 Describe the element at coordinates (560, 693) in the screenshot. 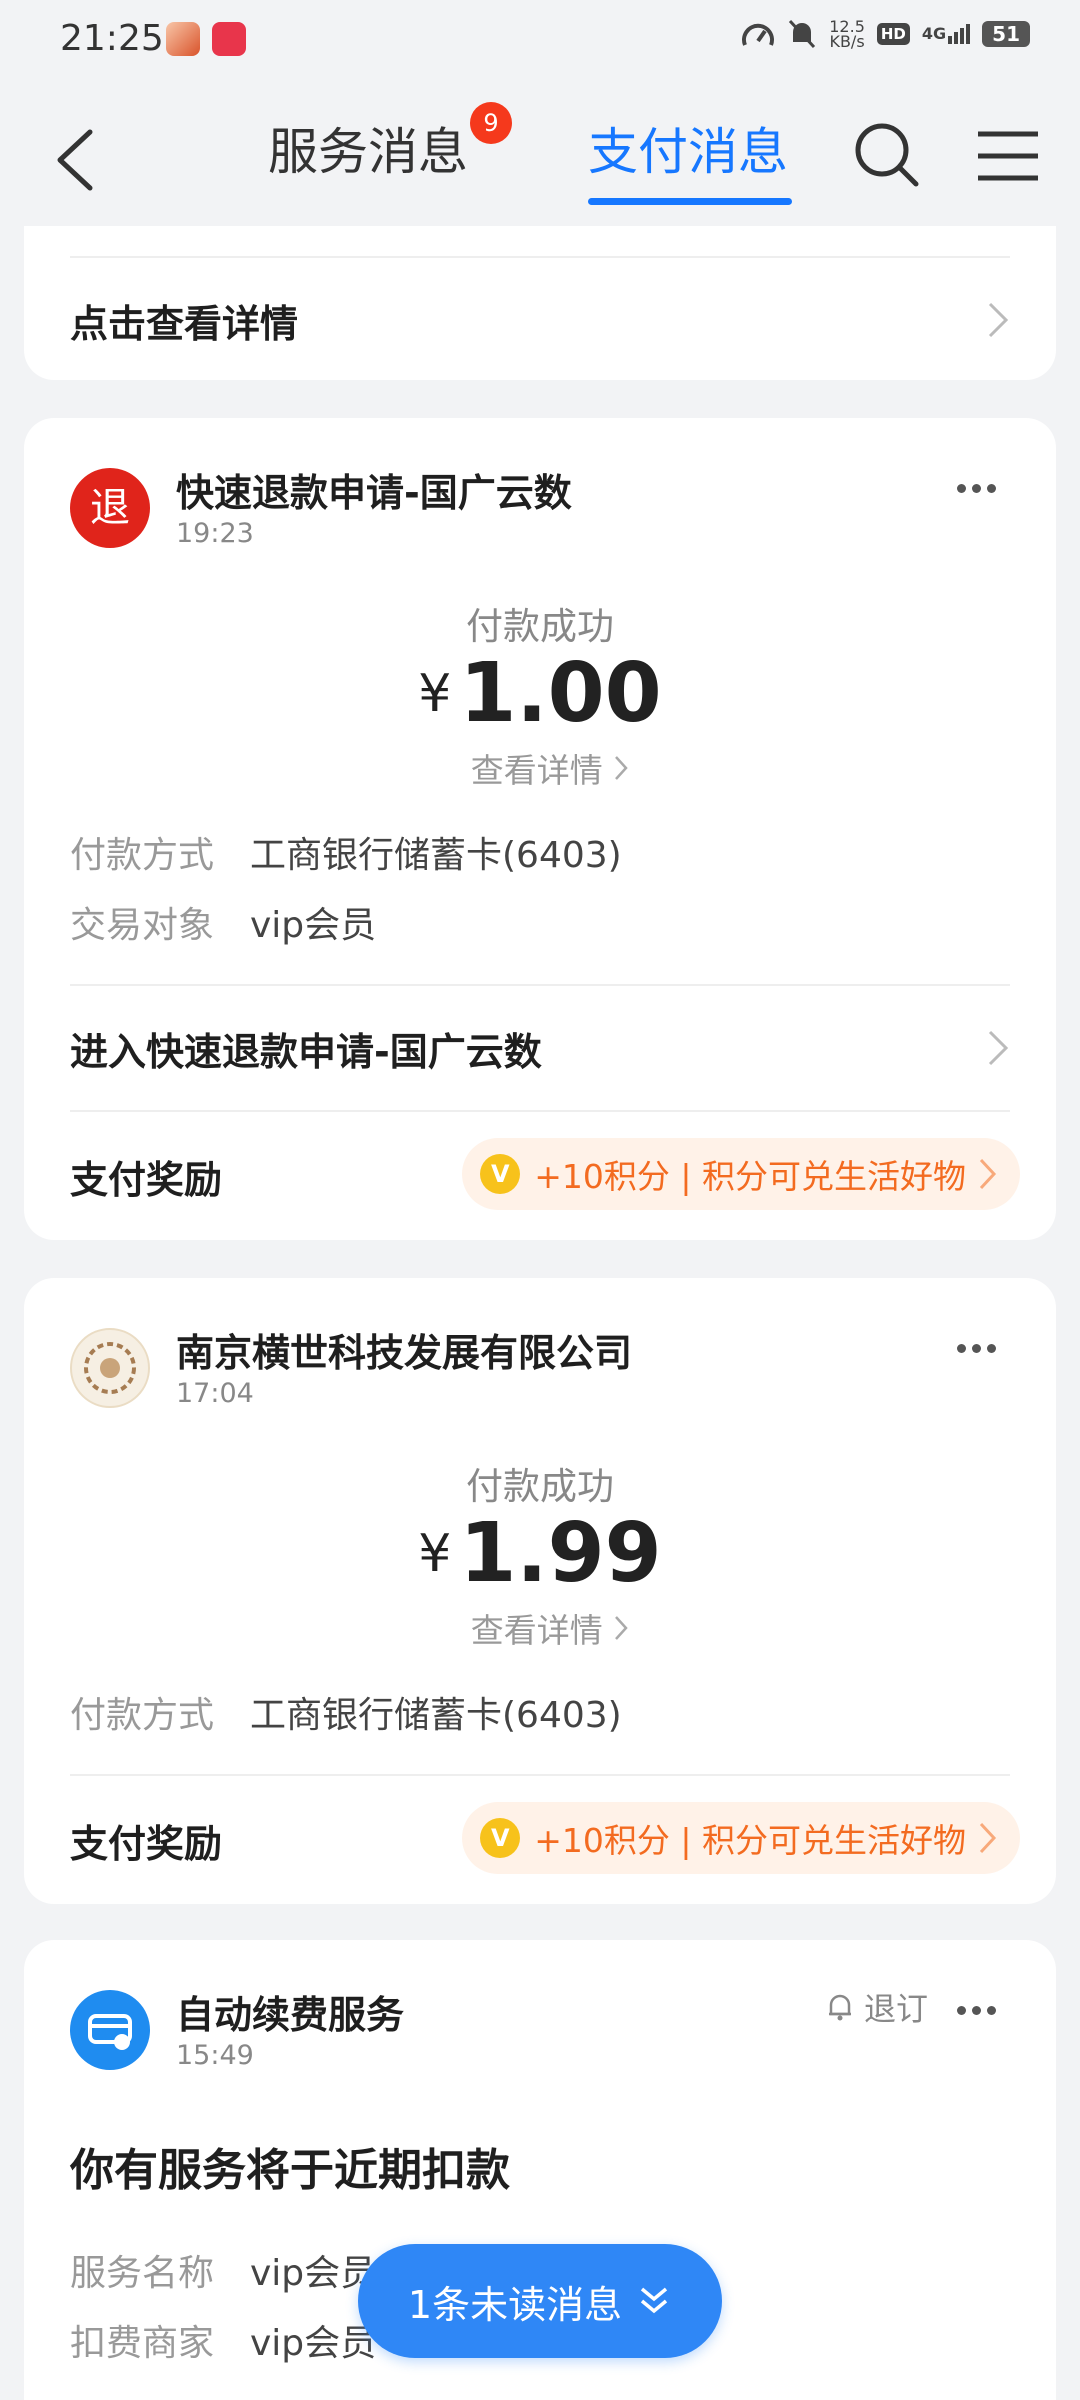

I see `amount-value: 1.00` at that location.